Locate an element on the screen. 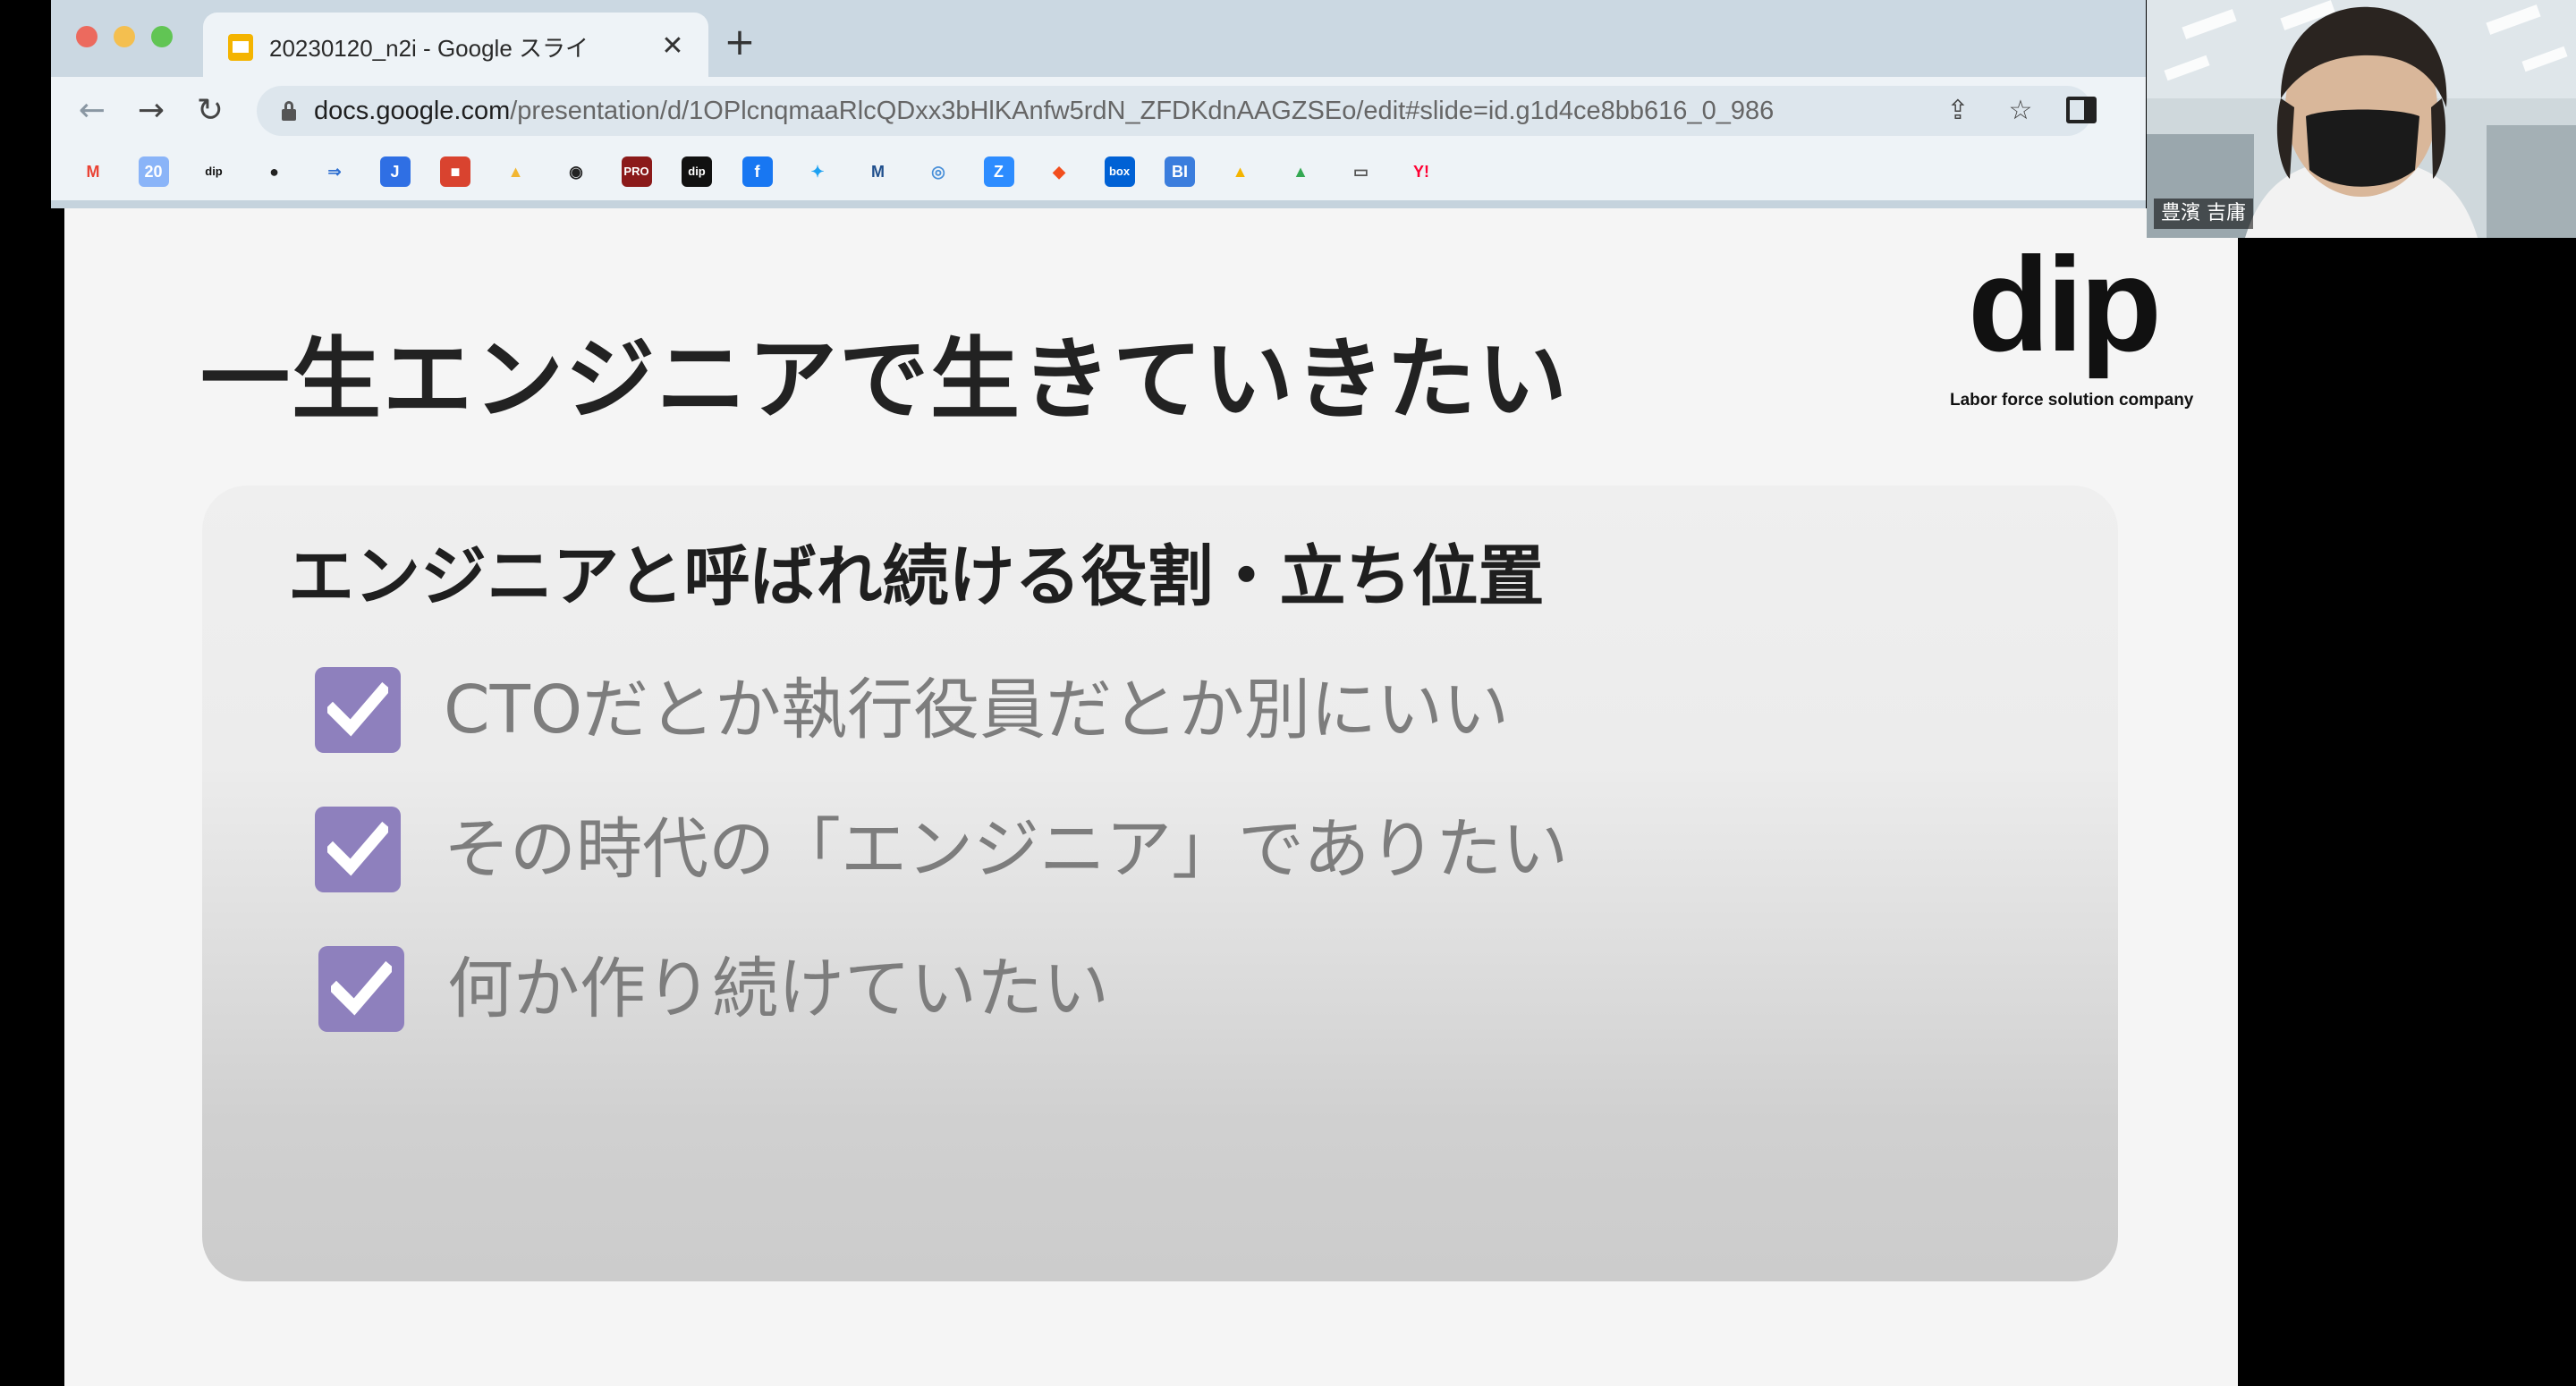 This screenshot has height=1386, width=2576. box-bookmark: box is located at coordinates (1119, 171).